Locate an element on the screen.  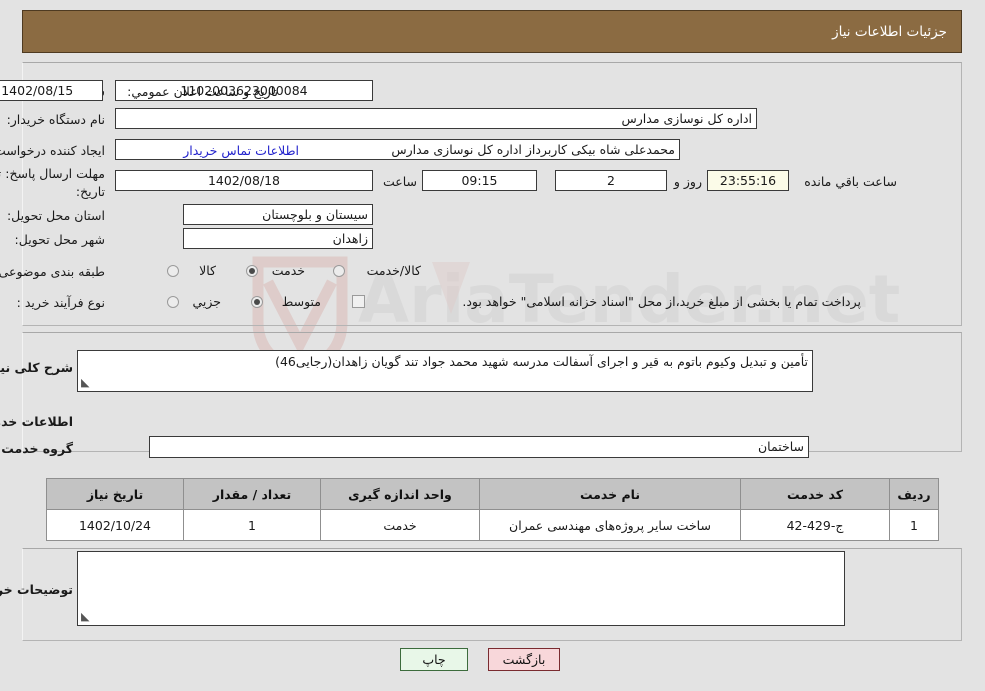
deadline-label-line2: تاریخ: is located at coordinates (90, 191).